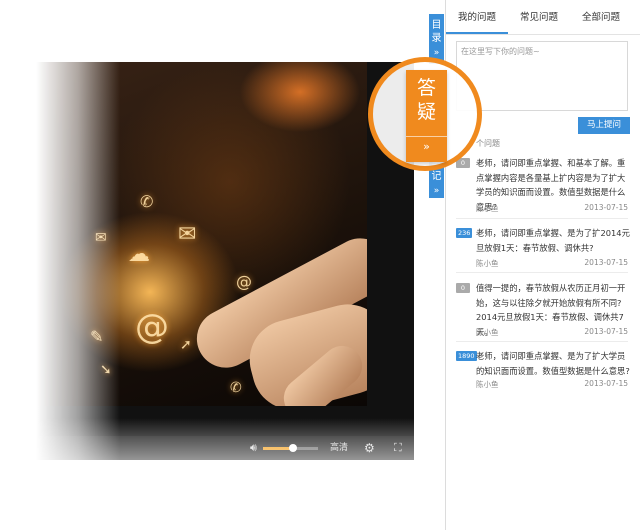 The width and height of the screenshot is (640, 530). Describe the element at coordinates (293, 448) in the screenshot. I see `volume-knob` at that location.